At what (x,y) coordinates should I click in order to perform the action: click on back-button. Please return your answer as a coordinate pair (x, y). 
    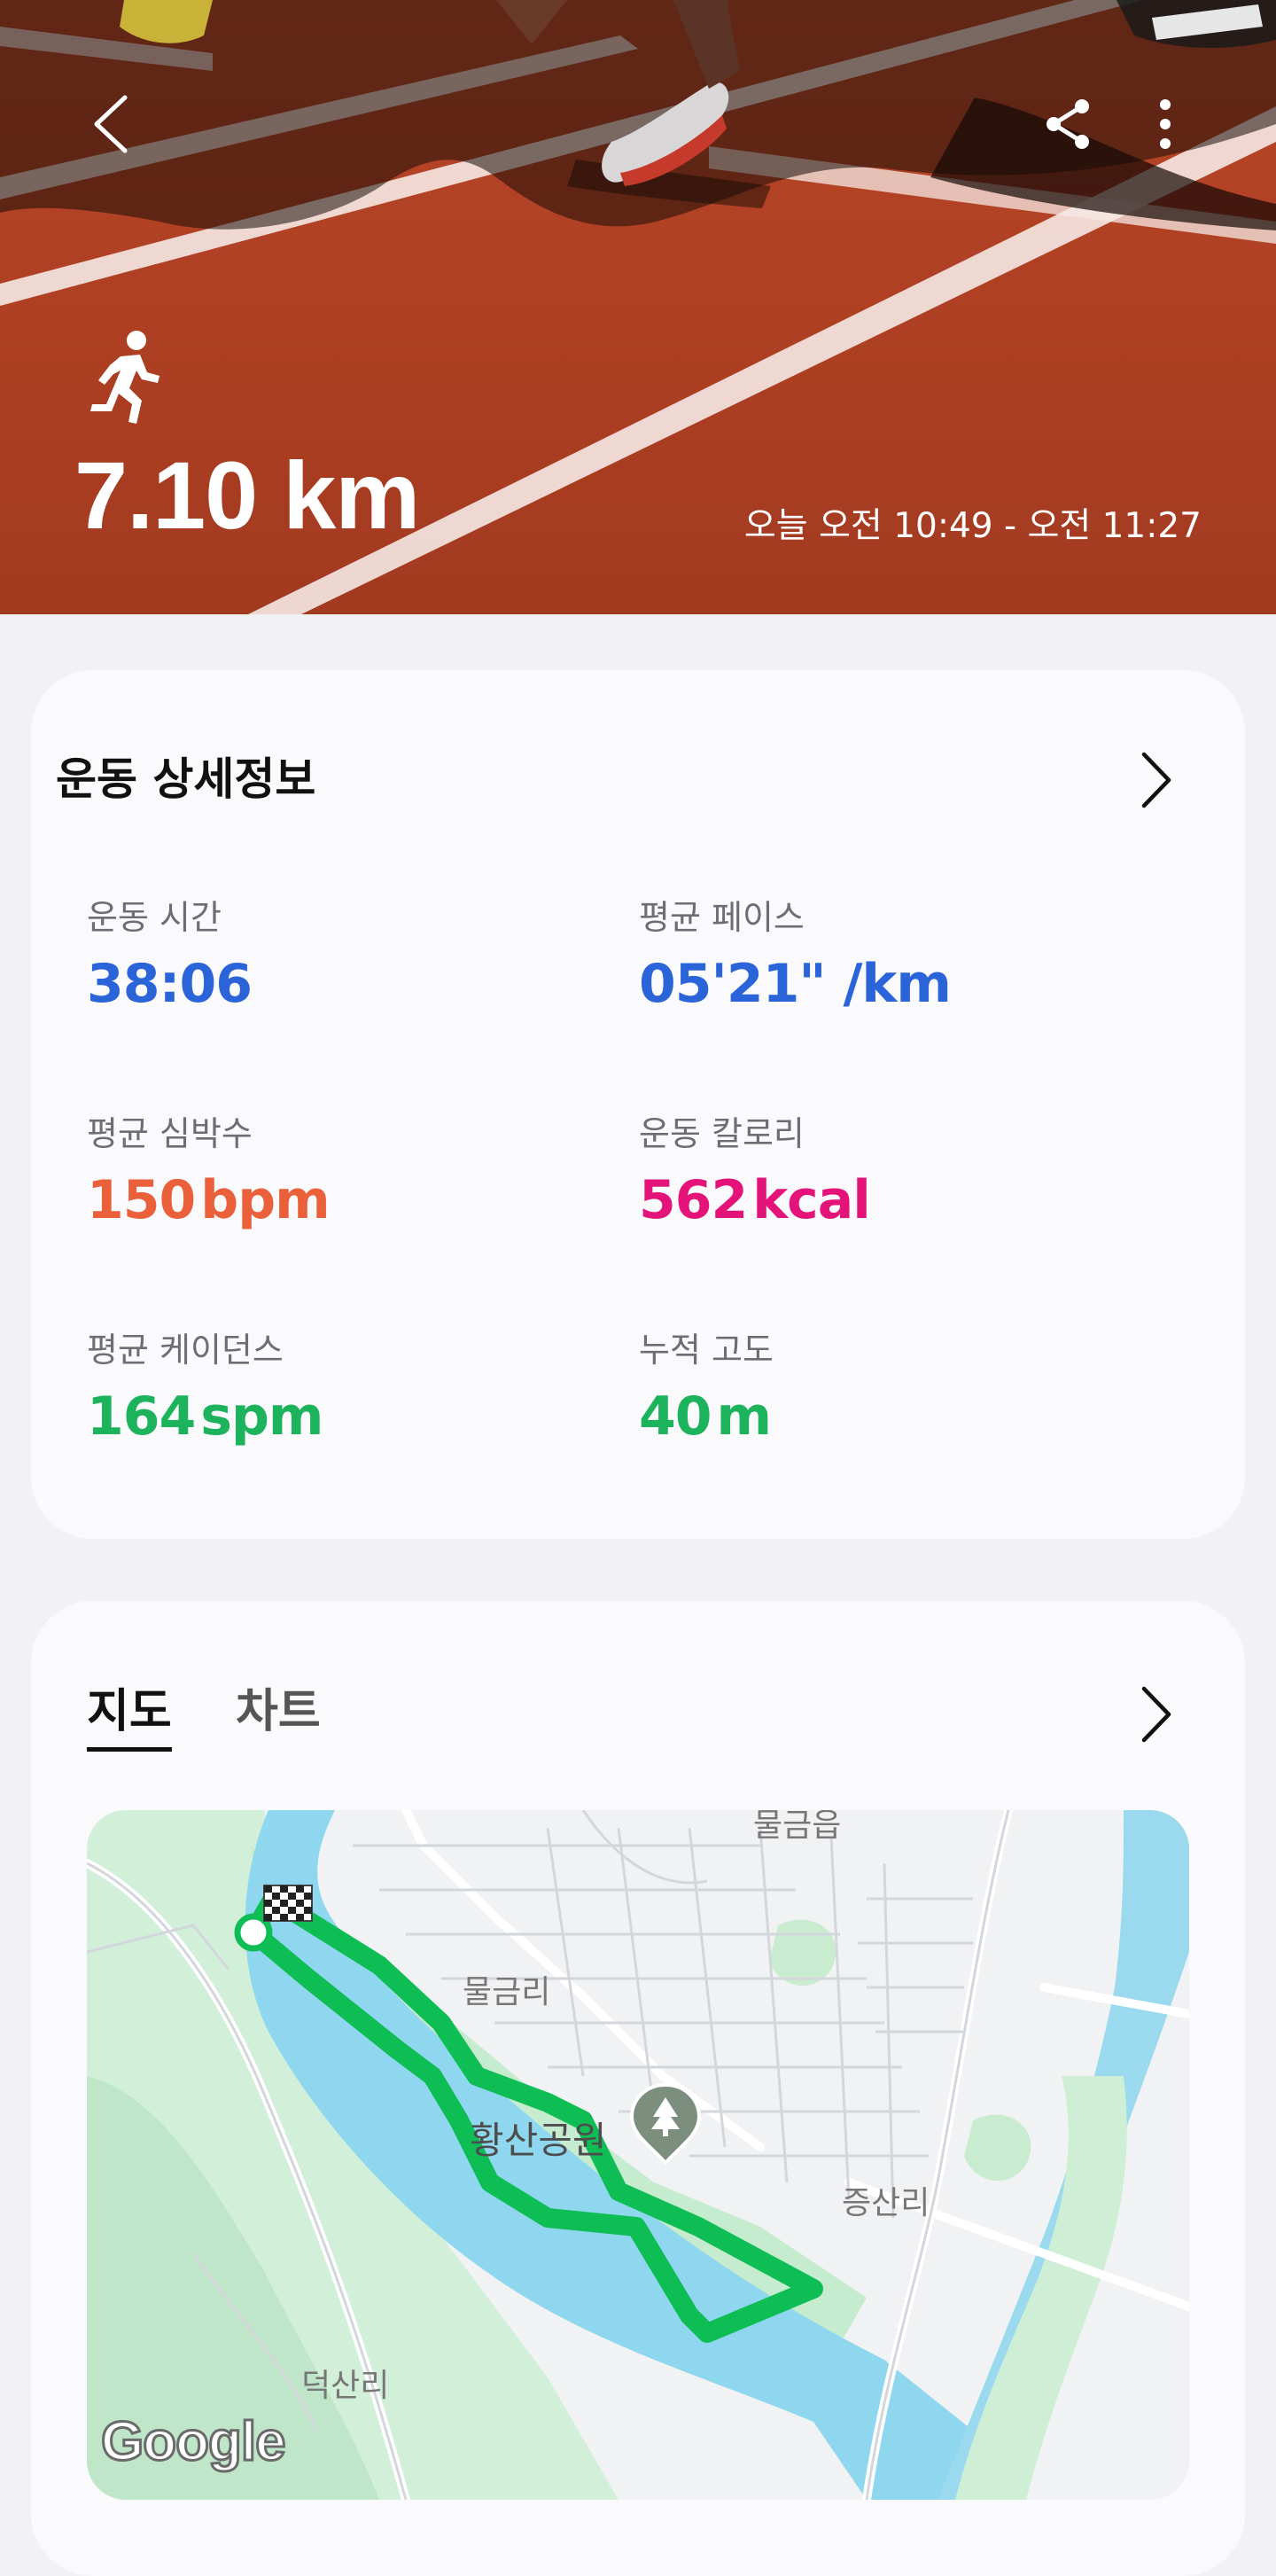
    Looking at the image, I should click on (111, 124).